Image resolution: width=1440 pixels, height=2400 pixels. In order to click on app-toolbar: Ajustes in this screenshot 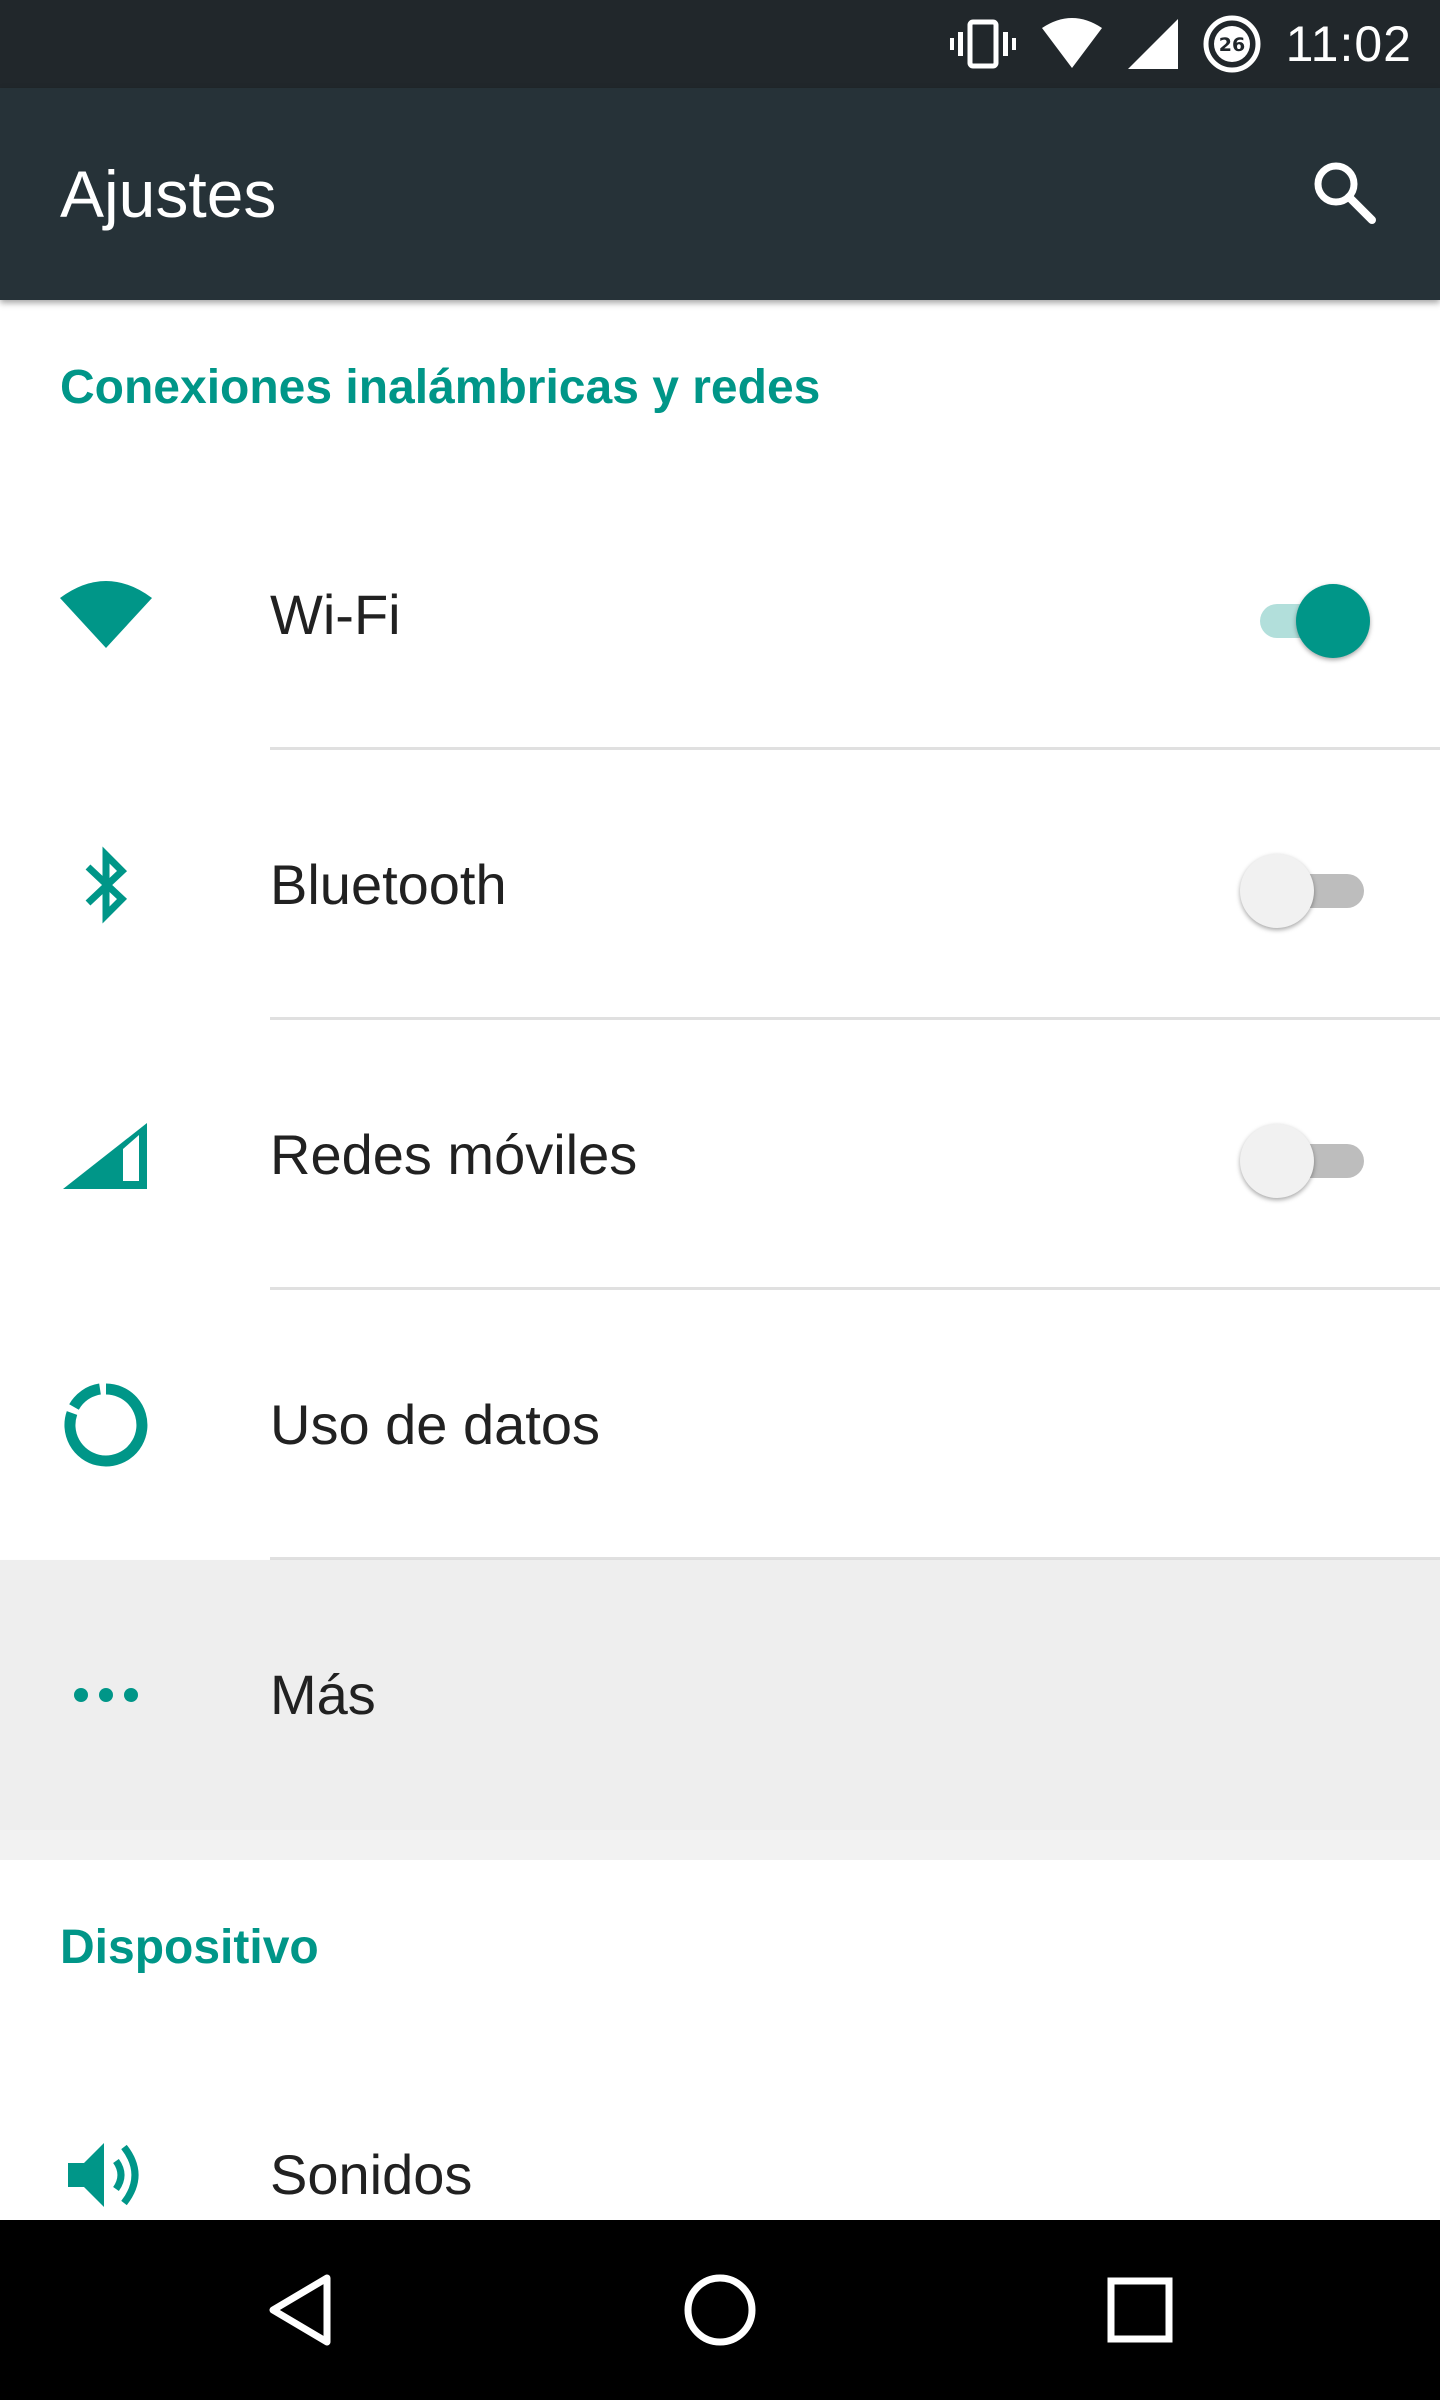, I will do `click(720, 194)`.